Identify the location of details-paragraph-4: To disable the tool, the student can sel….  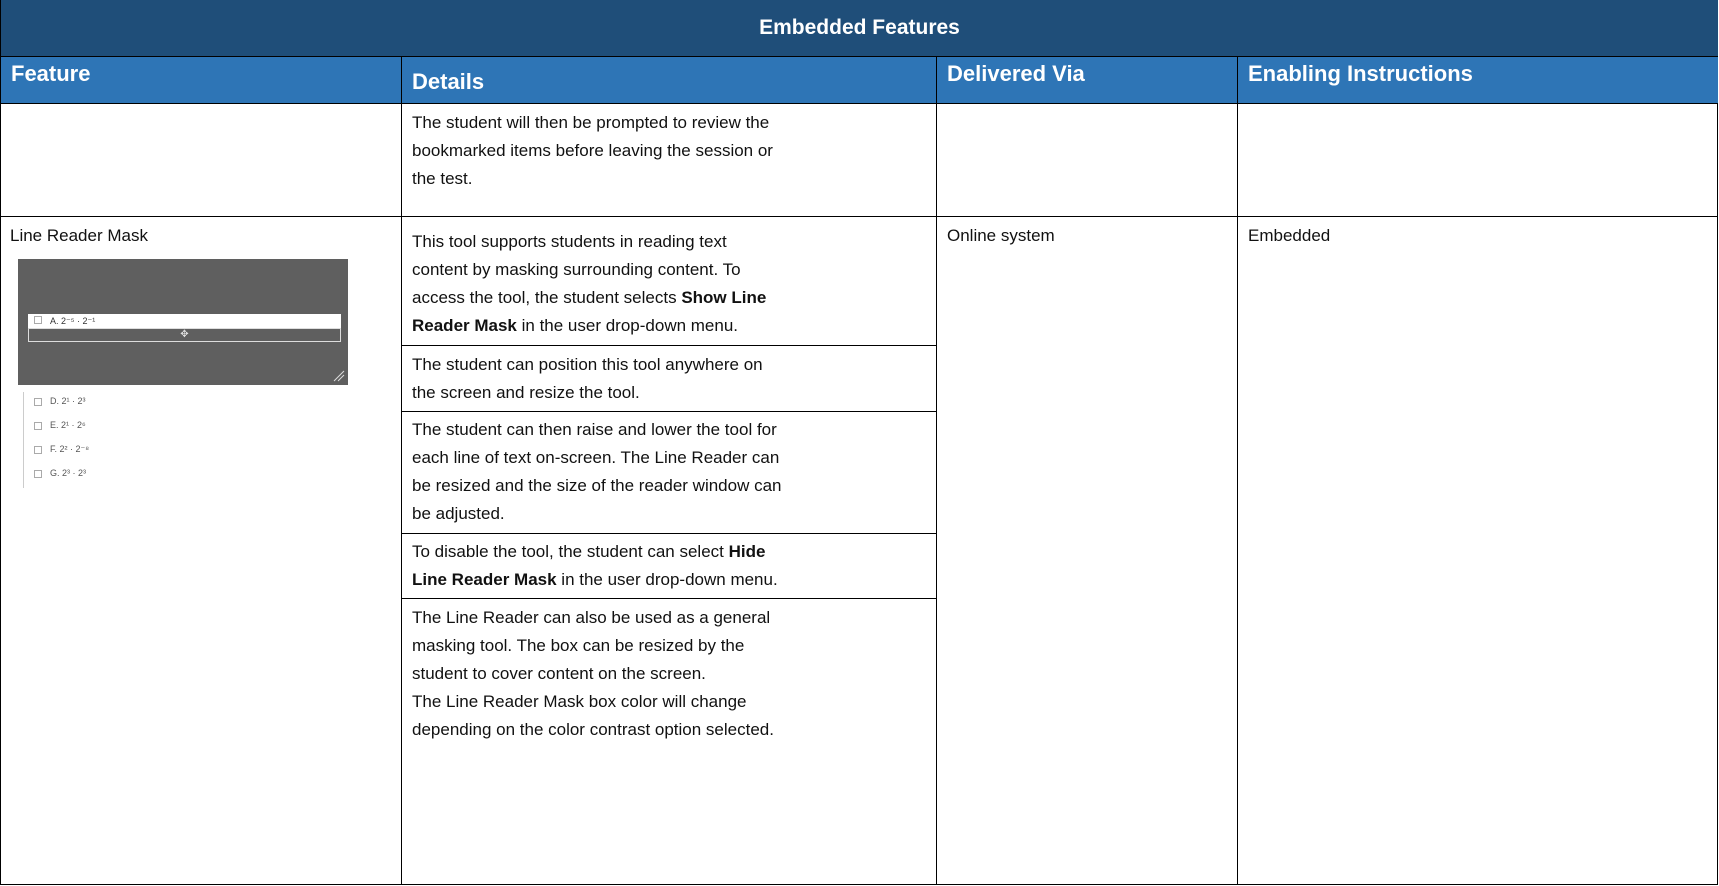
(595, 565).